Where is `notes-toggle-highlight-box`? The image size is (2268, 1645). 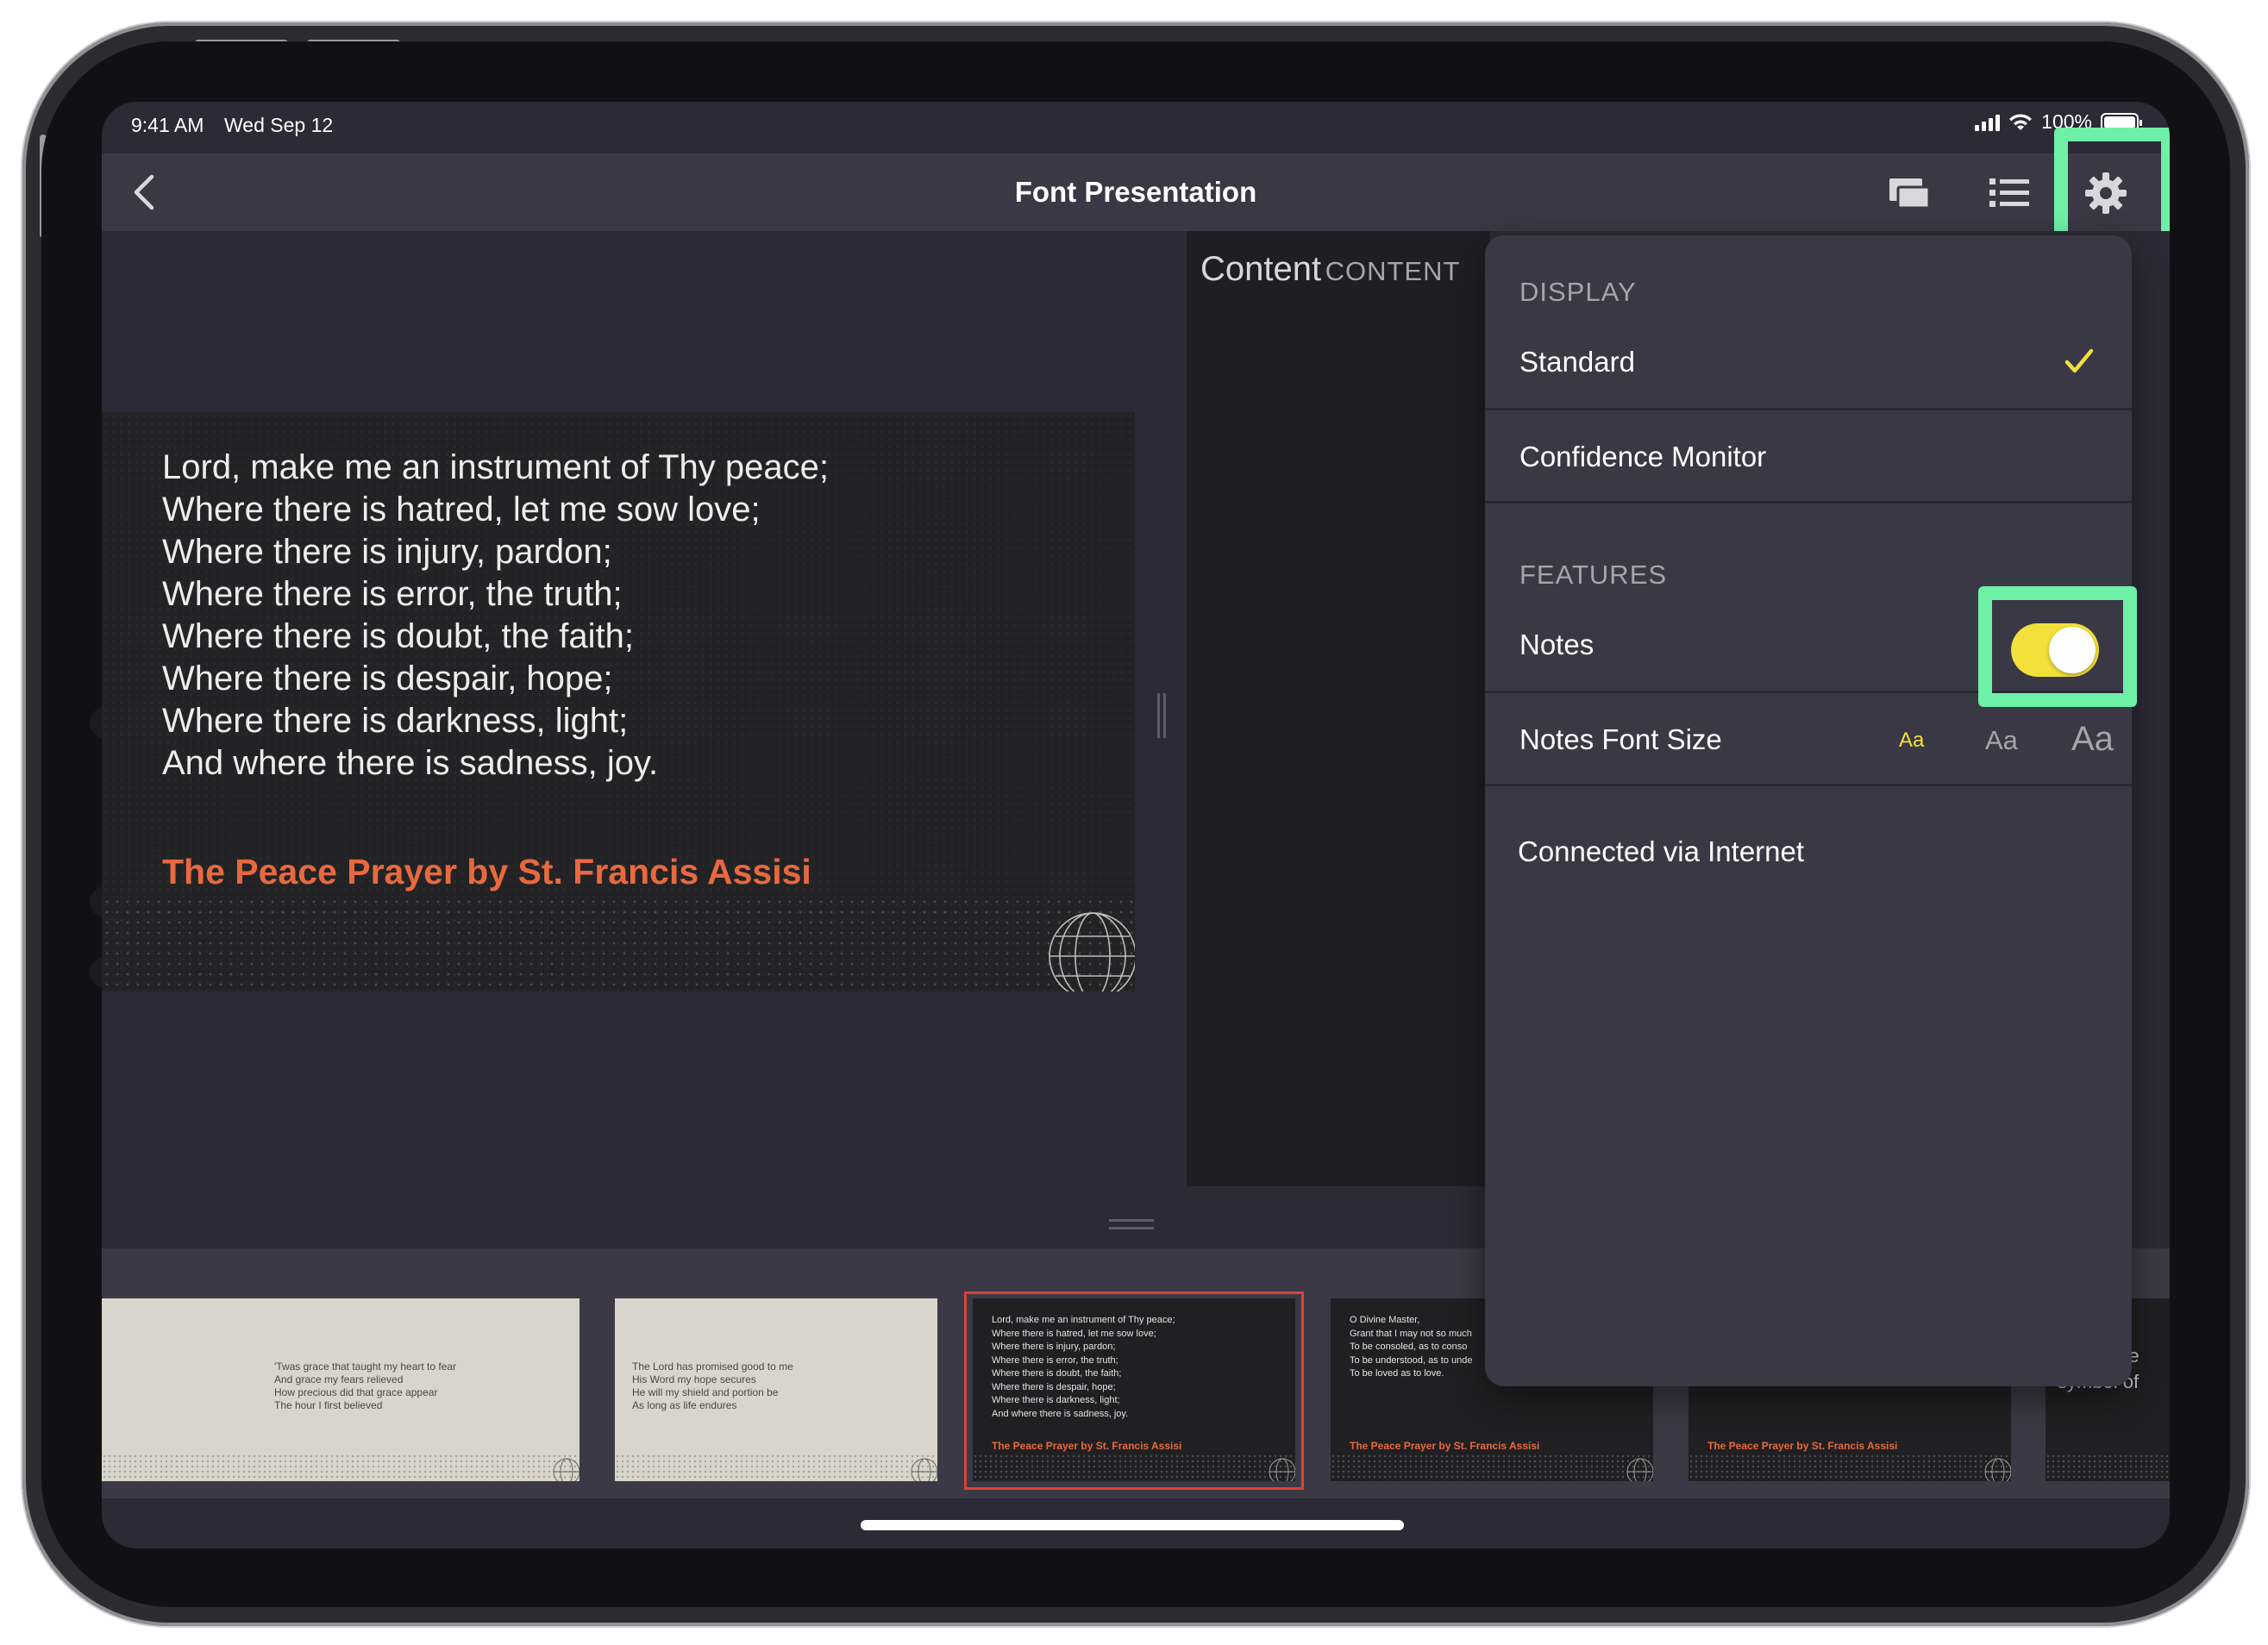 notes-toggle-highlight-box is located at coordinates (2057, 646).